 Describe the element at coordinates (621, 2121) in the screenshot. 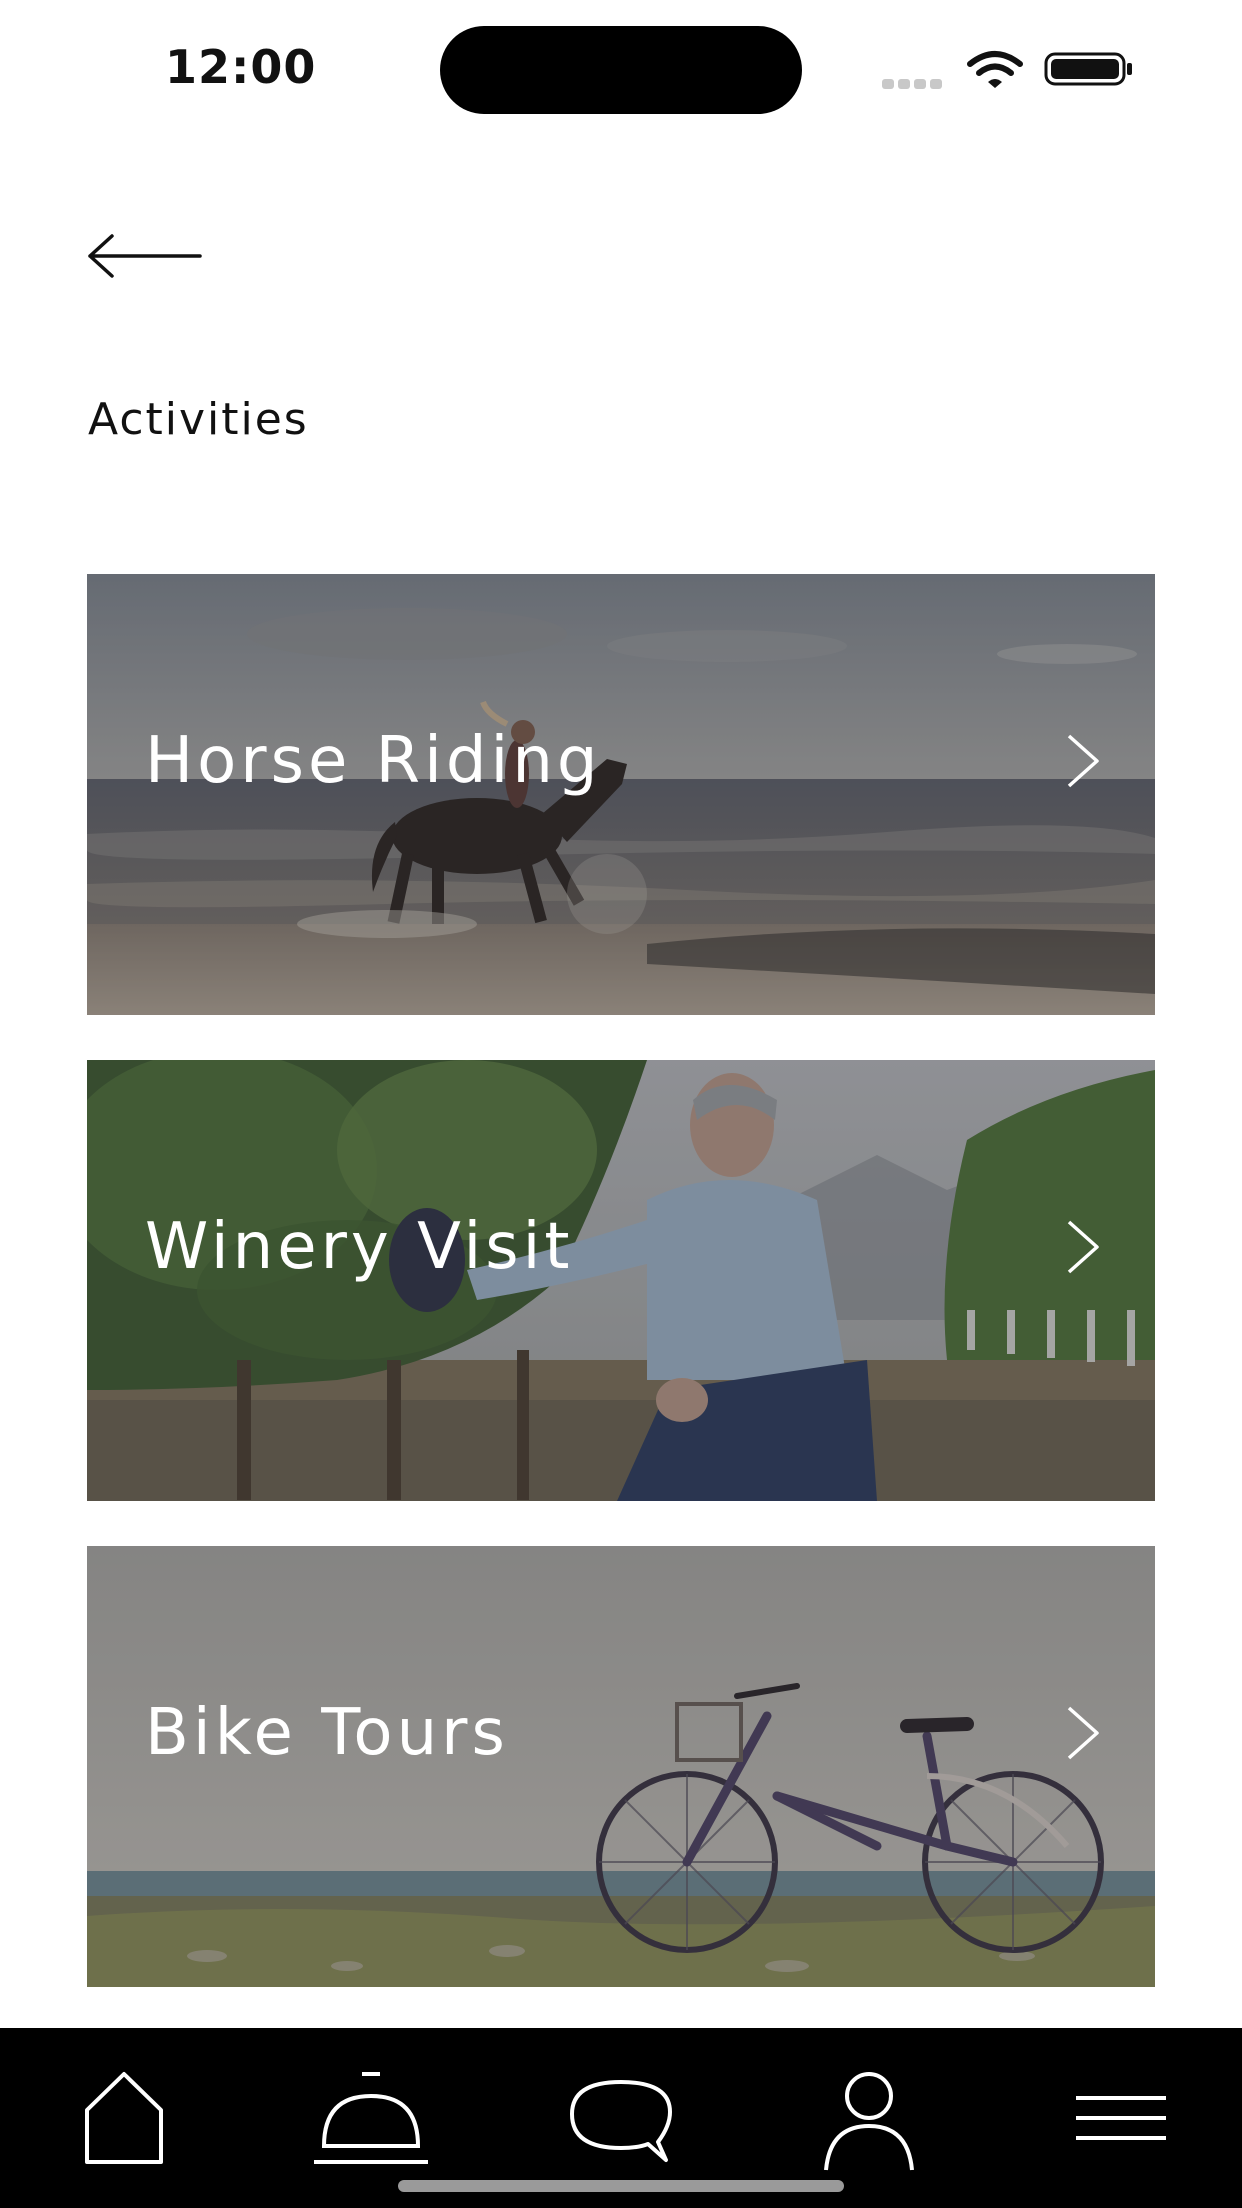

I see `chat-bubble-icon` at that location.